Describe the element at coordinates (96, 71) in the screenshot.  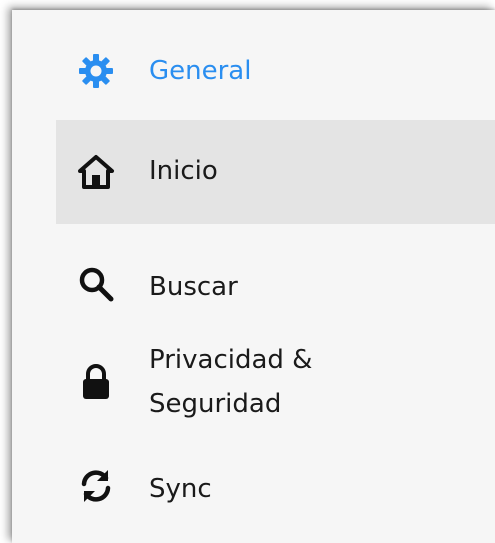
I see `gear-icon` at that location.